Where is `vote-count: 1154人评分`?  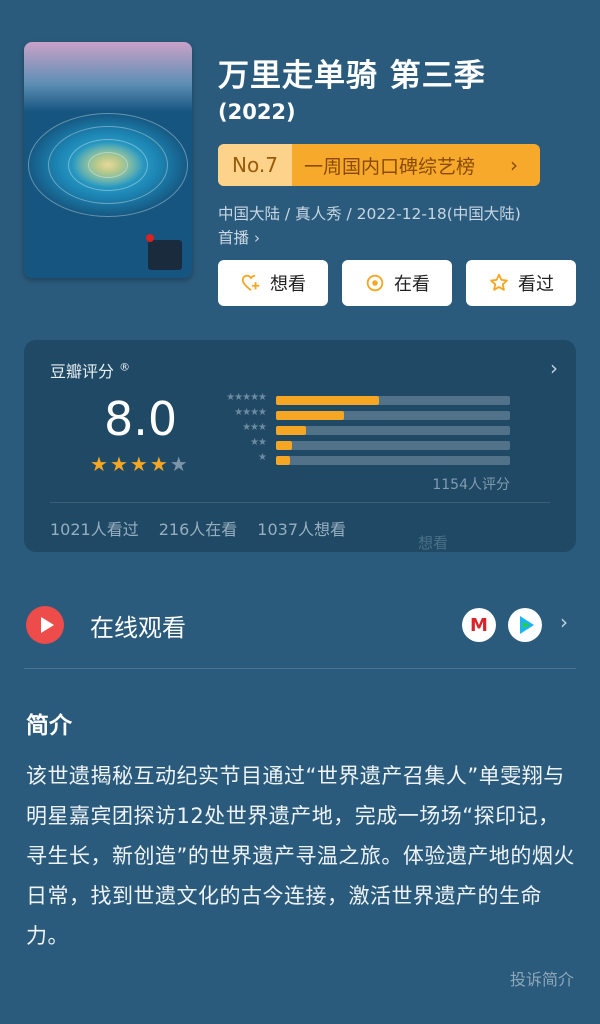 vote-count: 1154人评分 is located at coordinates (471, 485).